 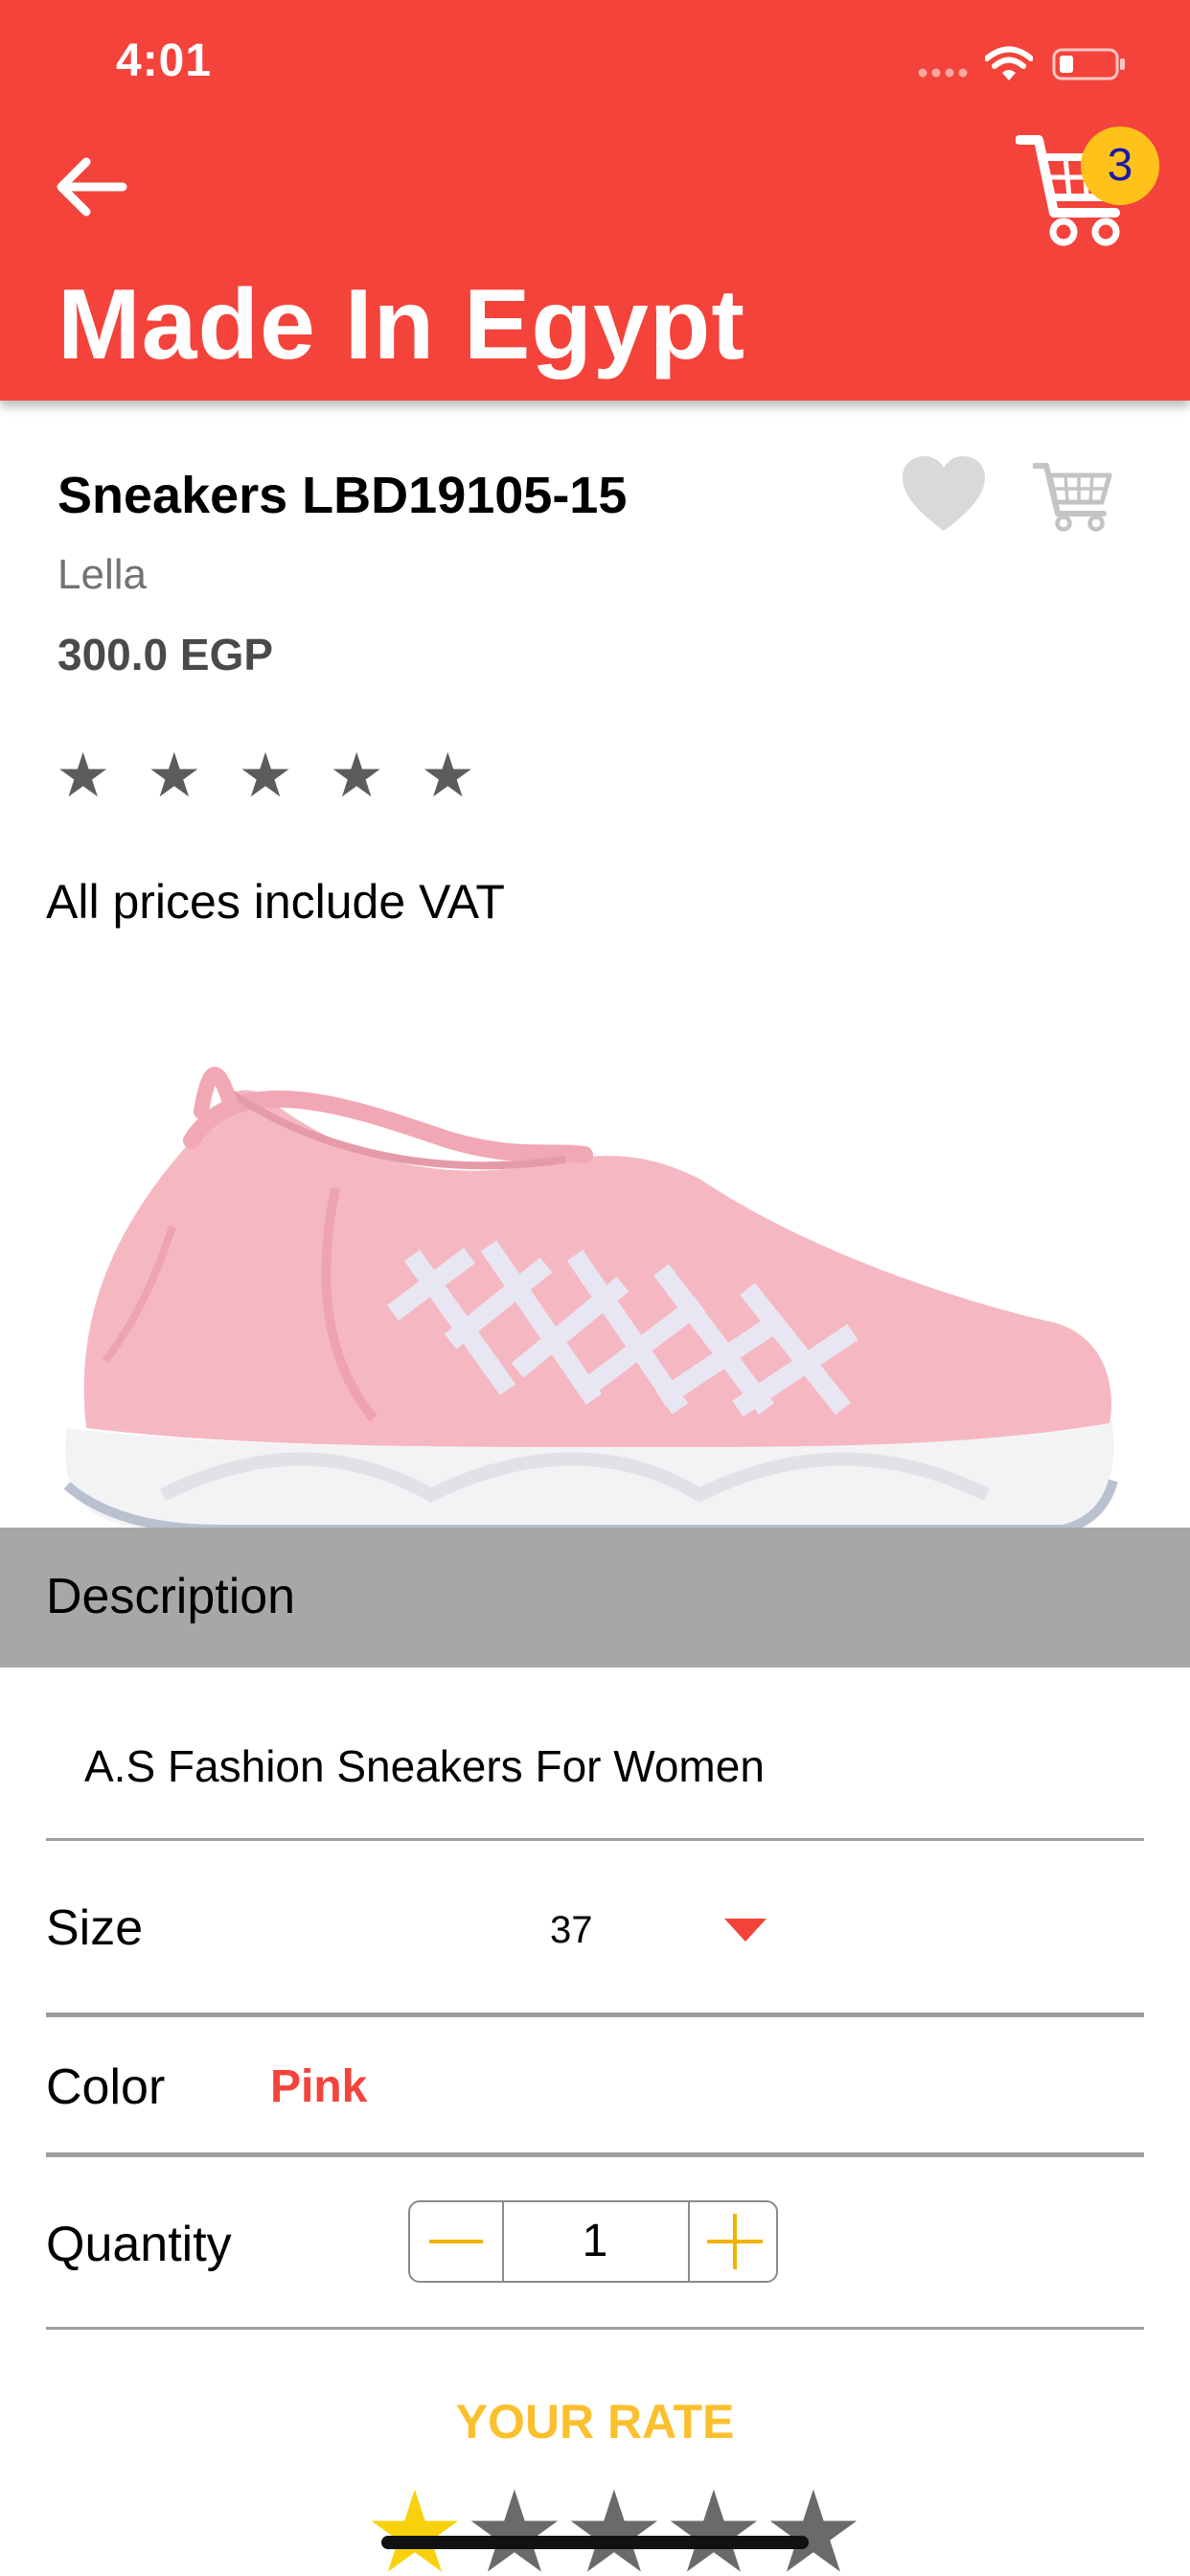 What do you see at coordinates (171, 1596) in the screenshot?
I see `description-title: Description` at bounding box center [171, 1596].